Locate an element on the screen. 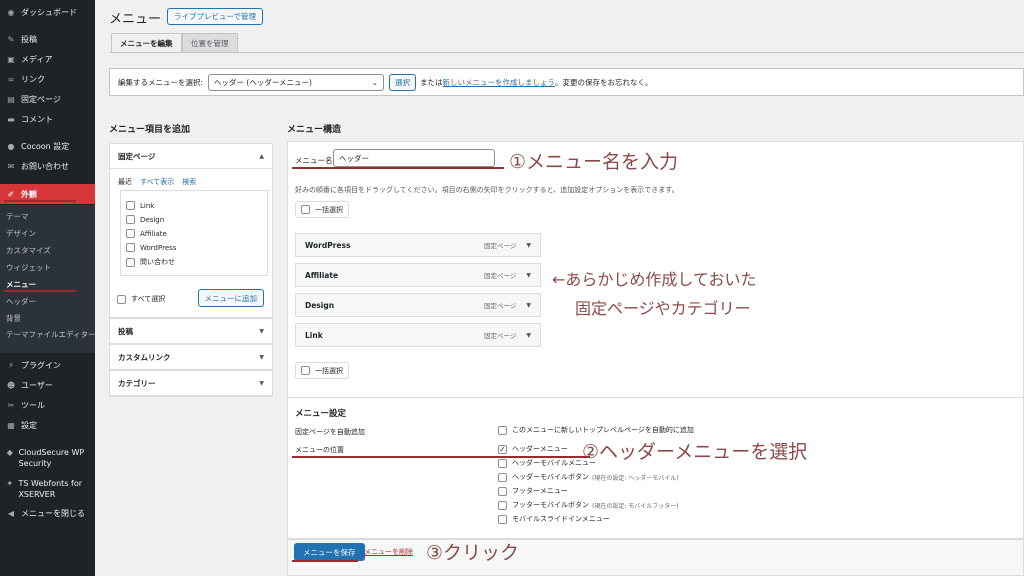 The image size is (1024, 576). menu-item: WordPress 固定ページ ▼ is located at coordinates (418, 245).